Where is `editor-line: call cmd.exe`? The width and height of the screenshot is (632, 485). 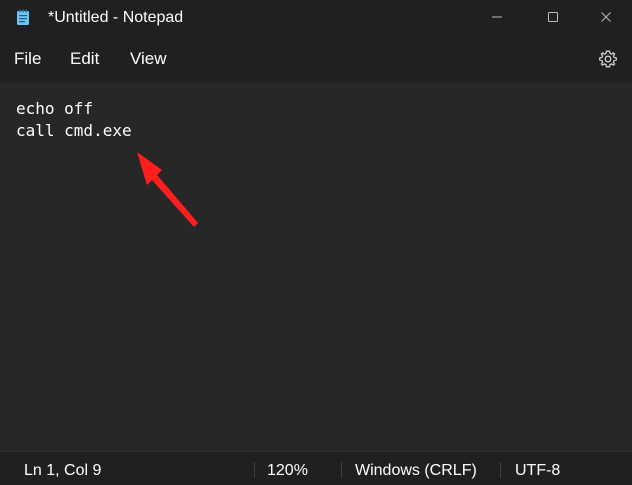
editor-line: call cmd.exe is located at coordinates (74, 130).